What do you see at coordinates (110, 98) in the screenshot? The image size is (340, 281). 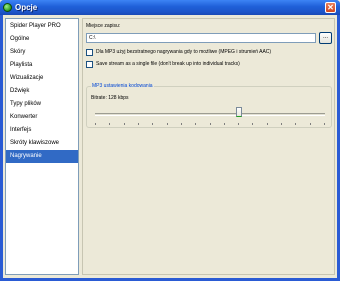 I see `bitrate-label: Bitrate: 128 kbps` at bounding box center [110, 98].